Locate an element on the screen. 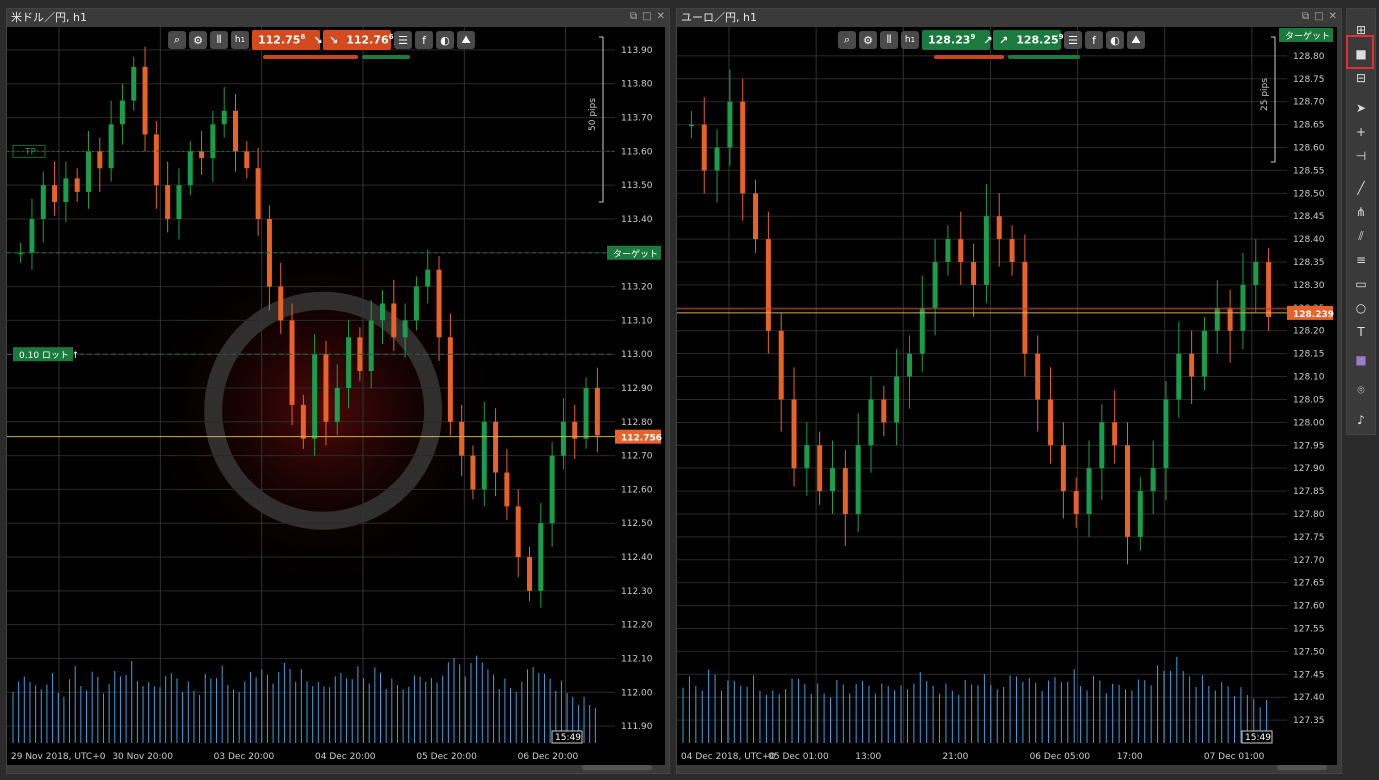 Image resolution: width=1379 pixels, height=780 pixels. camera-icon: ⌾ is located at coordinates (1361, 390).